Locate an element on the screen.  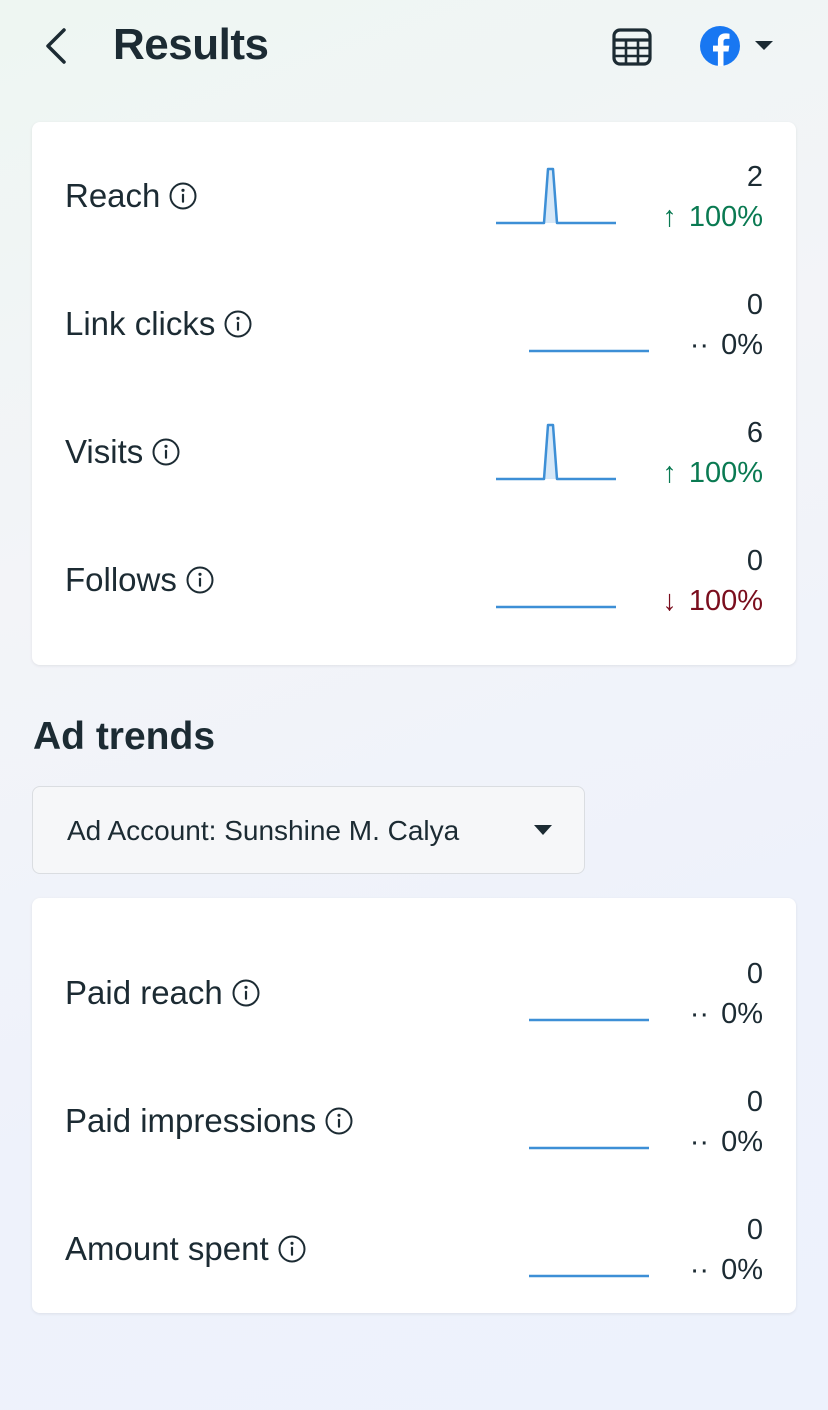
metric-value: 2 is located at coordinates (754, 177).